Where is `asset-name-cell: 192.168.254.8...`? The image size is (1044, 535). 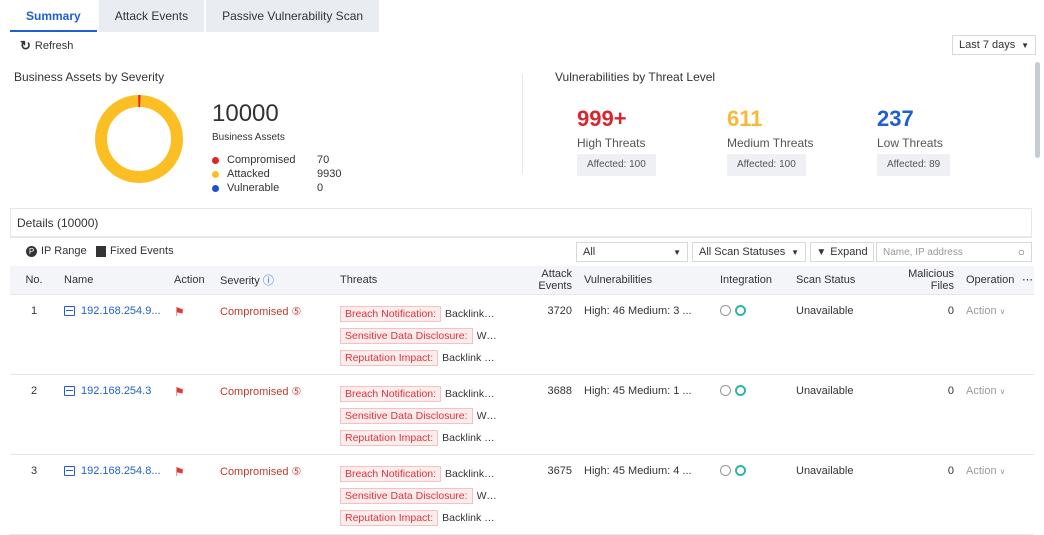 asset-name-cell: 192.168.254.8... is located at coordinates (113, 494).